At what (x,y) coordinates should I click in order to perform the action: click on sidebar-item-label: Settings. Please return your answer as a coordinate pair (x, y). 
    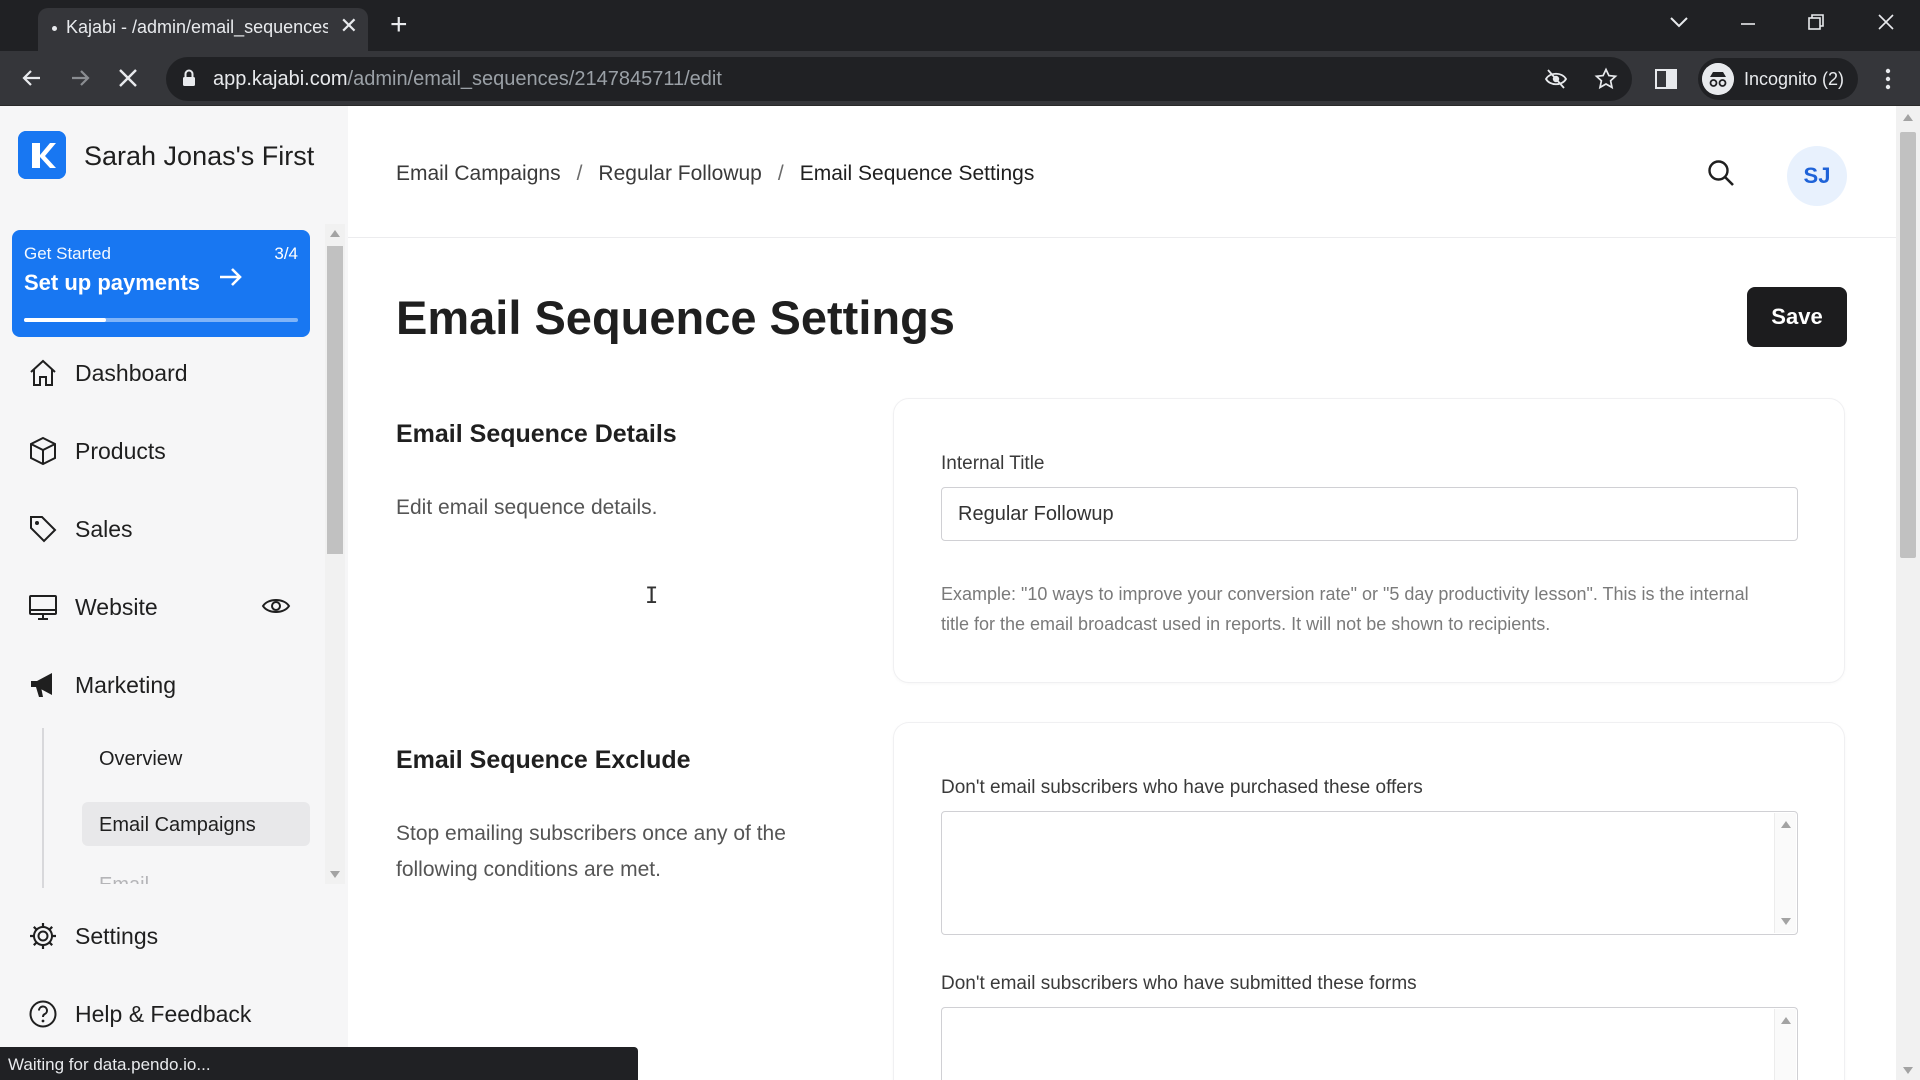
    Looking at the image, I should click on (117, 936).